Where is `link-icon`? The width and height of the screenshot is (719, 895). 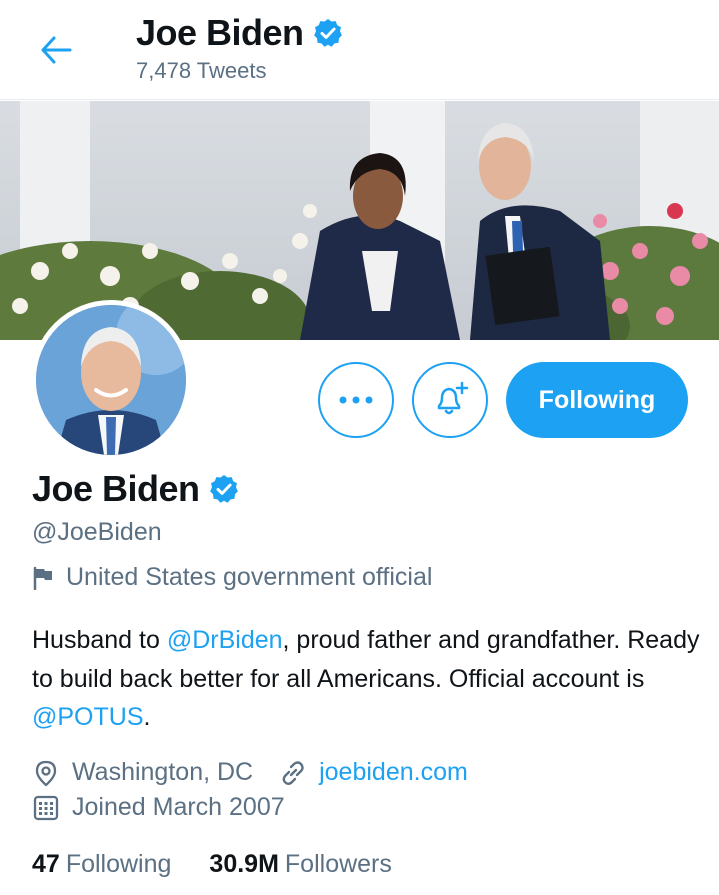 link-icon is located at coordinates (293, 772).